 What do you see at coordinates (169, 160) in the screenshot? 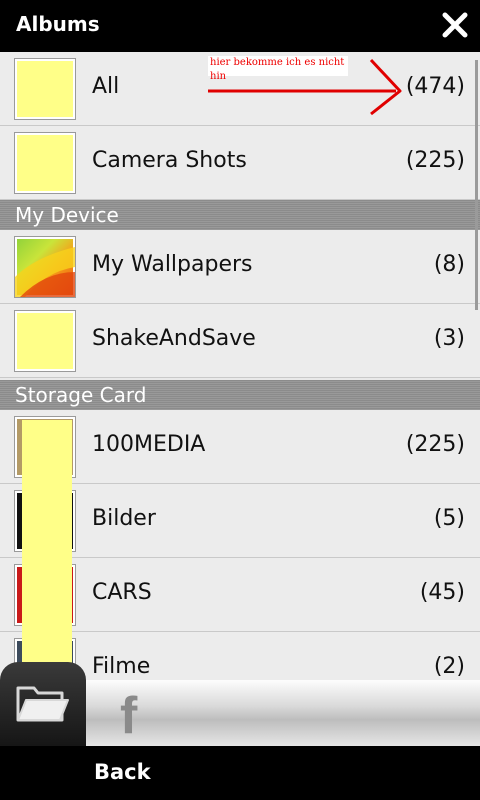
I see `album-name: Camera Shots` at bounding box center [169, 160].